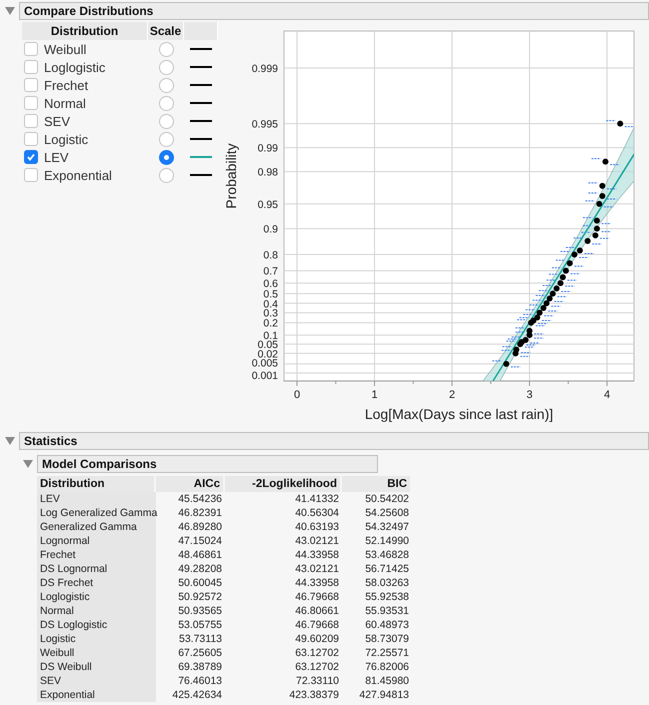 The width and height of the screenshot is (649, 705). What do you see at coordinates (387, 681) in the screenshot?
I see `table-cell-text: 81.45980` at bounding box center [387, 681].